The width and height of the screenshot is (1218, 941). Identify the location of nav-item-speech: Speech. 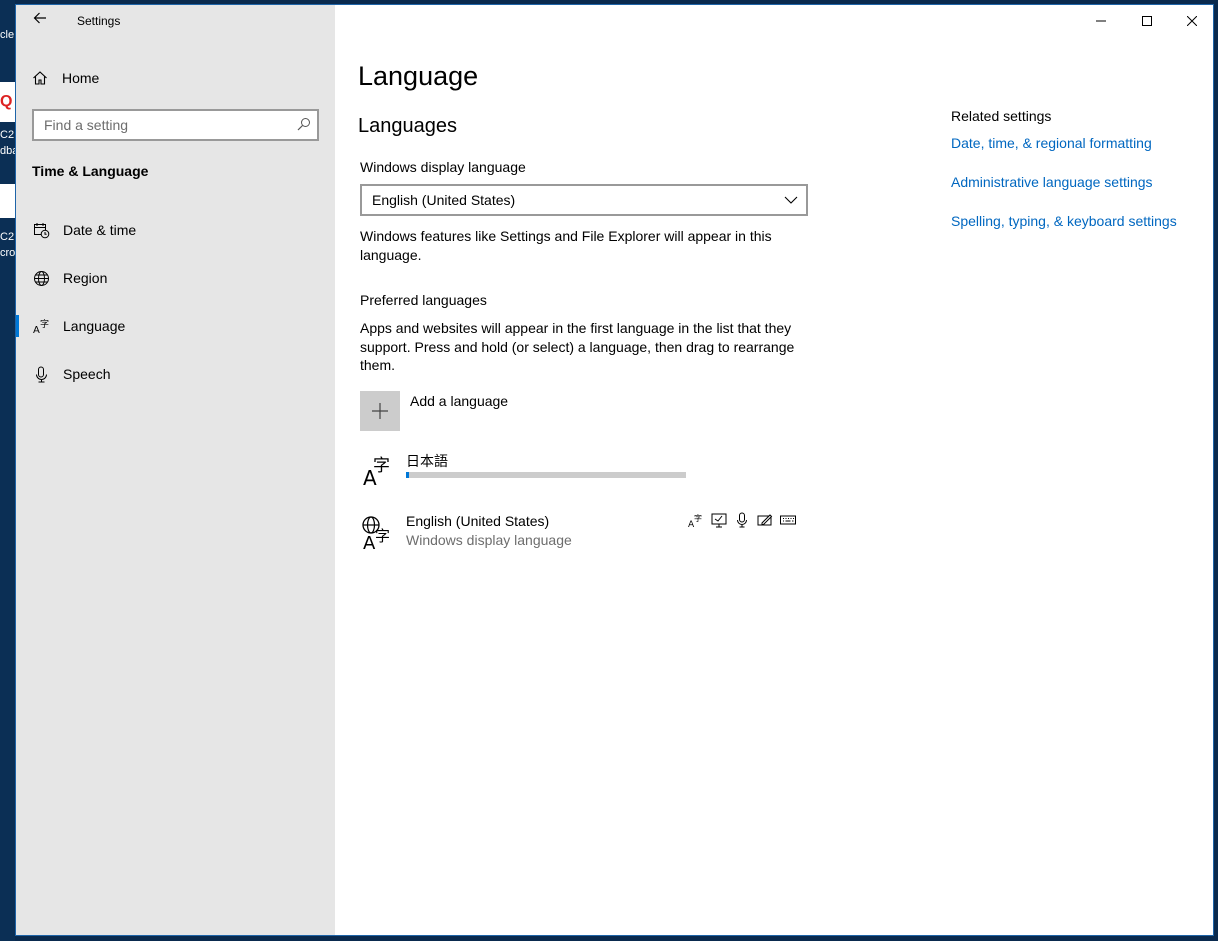
(175, 374).